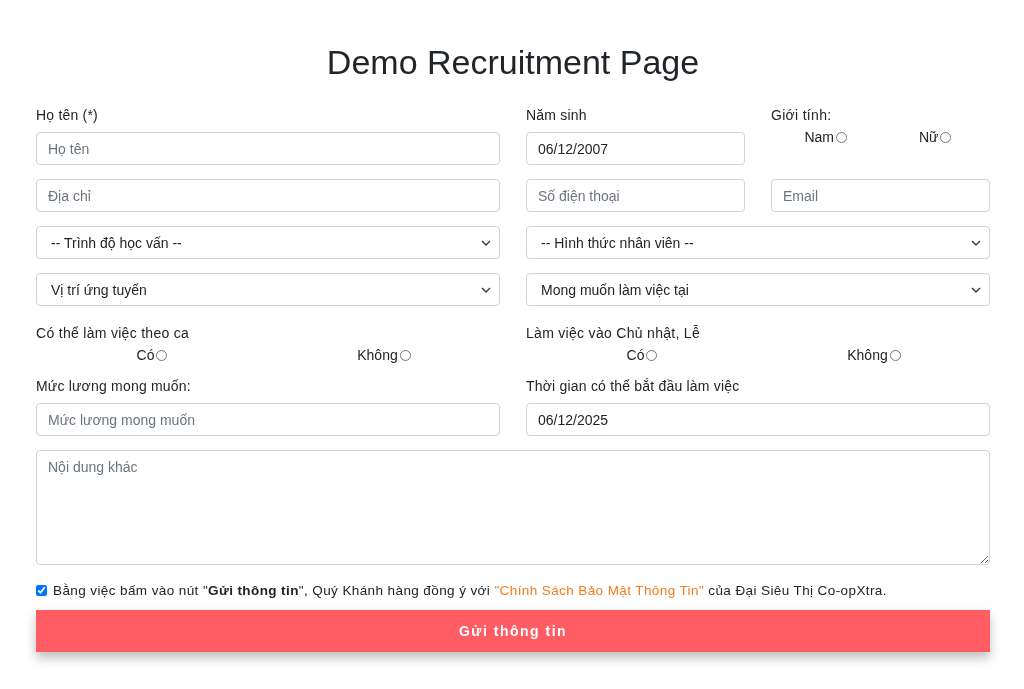  I want to click on field-label: Có thể làm việc theo ca, so click(113, 333).